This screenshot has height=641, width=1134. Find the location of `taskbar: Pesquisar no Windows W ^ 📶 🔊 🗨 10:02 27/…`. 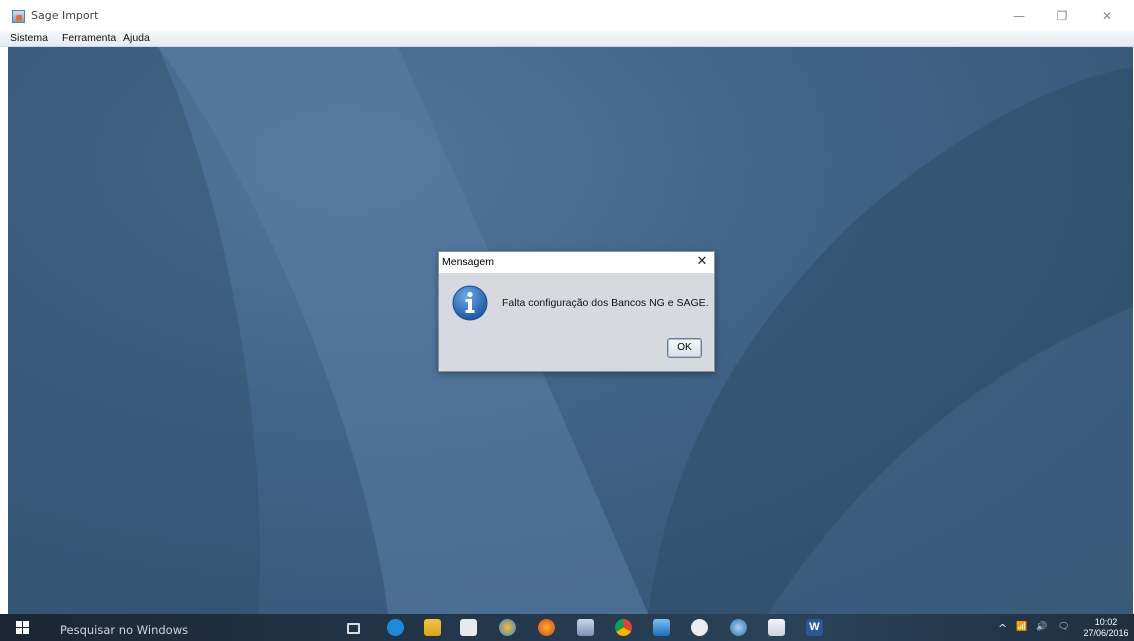

taskbar: Pesquisar no Windows W ^ 📶 🔊 🗨 10:02 27/… is located at coordinates (567, 627).